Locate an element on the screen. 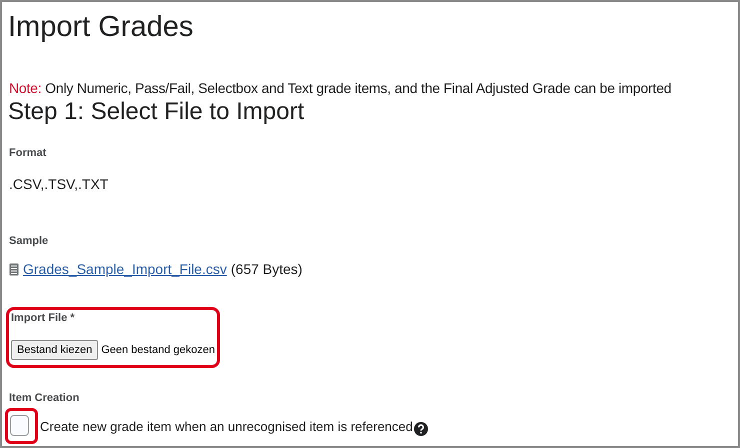 The width and height of the screenshot is (740, 448). step-heading: Step 1: Select File to Import is located at coordinates (155, 112).